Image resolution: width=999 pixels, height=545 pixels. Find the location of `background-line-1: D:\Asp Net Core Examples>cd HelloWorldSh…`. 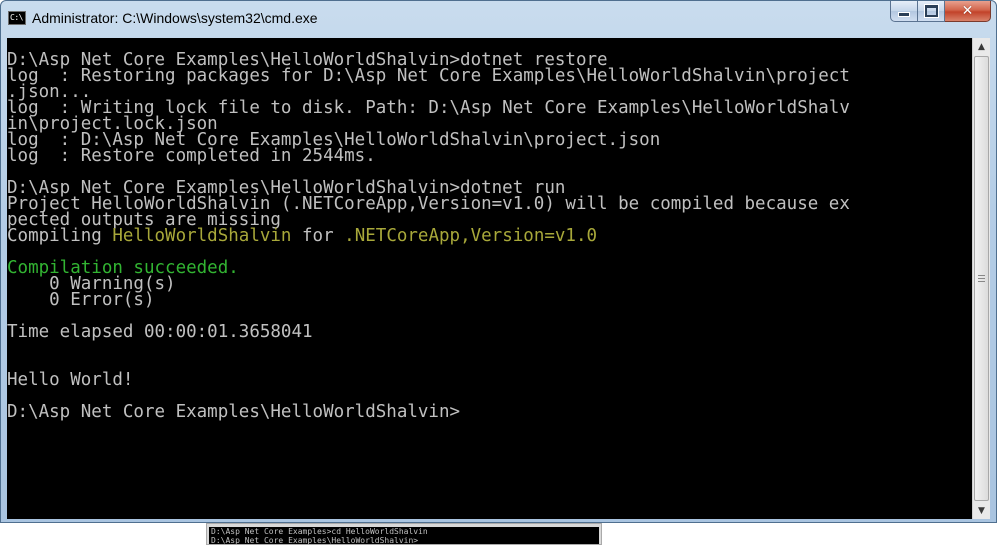

background-line-1: D:\Asp Net Core Examples>cd HelloWorldSh… is located at coordinates (319, 531).